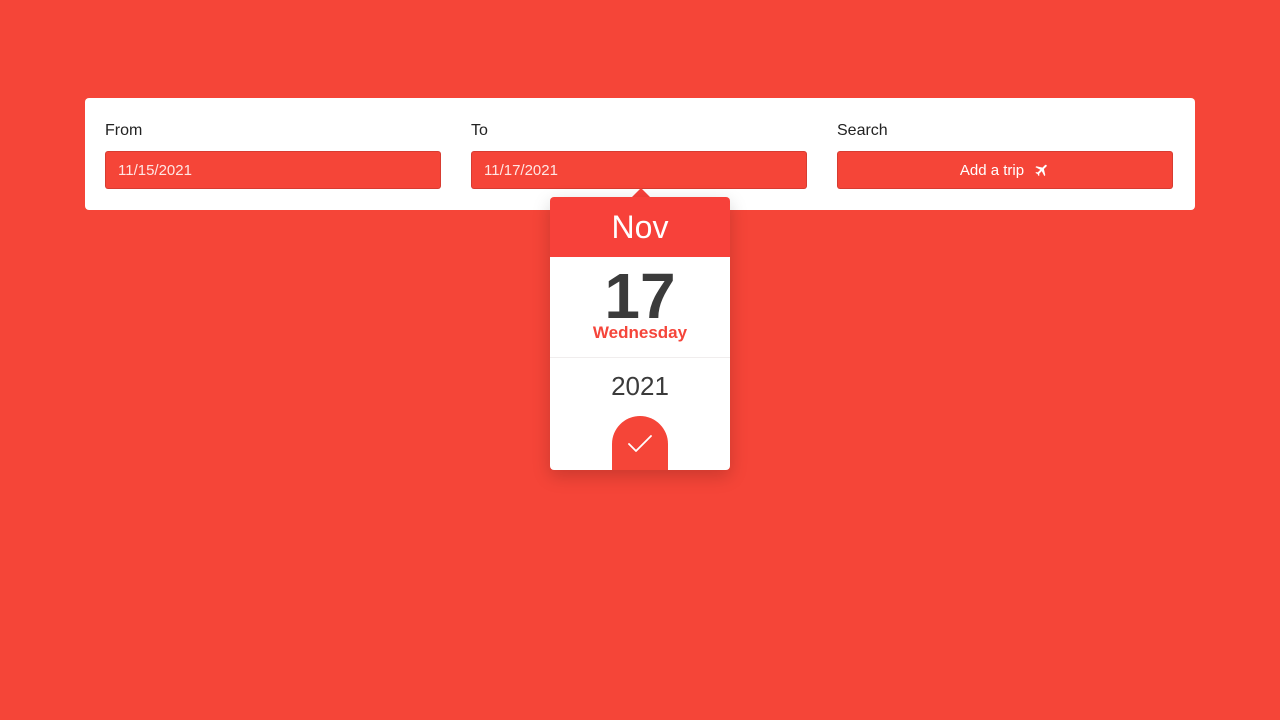  Describe the element at coordinates (1042, 170) in the screenshot. I see `airplane-icon` at that location.